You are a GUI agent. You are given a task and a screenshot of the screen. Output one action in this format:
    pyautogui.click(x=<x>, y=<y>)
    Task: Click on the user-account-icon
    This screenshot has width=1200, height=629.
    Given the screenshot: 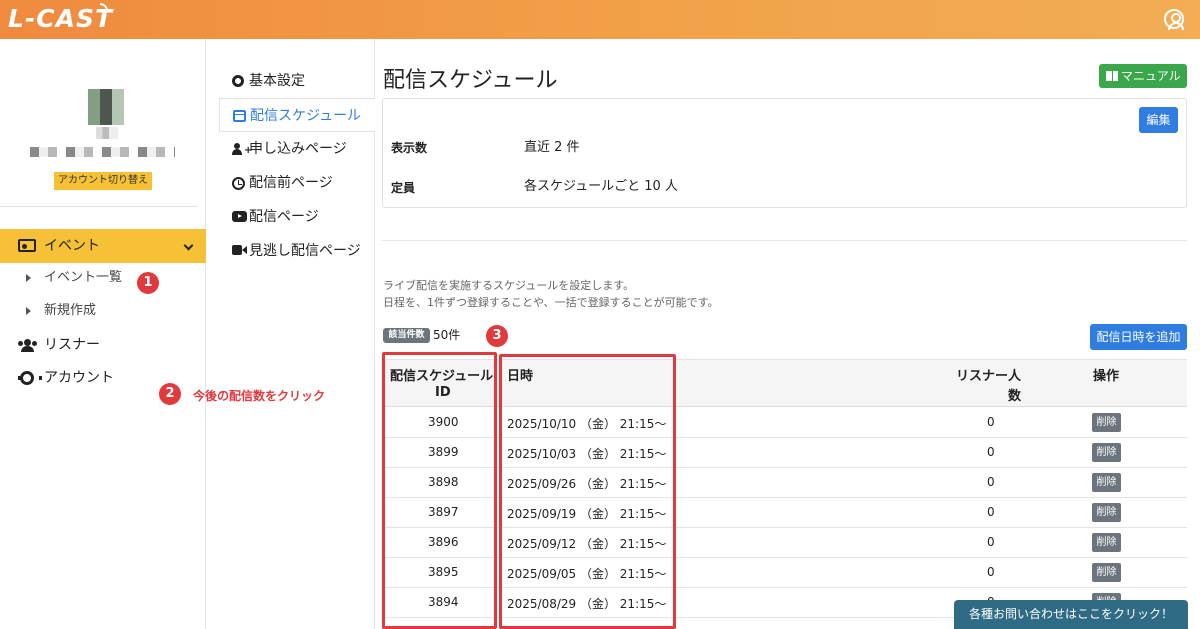 What is the action you would take?
    pyautogui.click(x=1174, y=19)
    